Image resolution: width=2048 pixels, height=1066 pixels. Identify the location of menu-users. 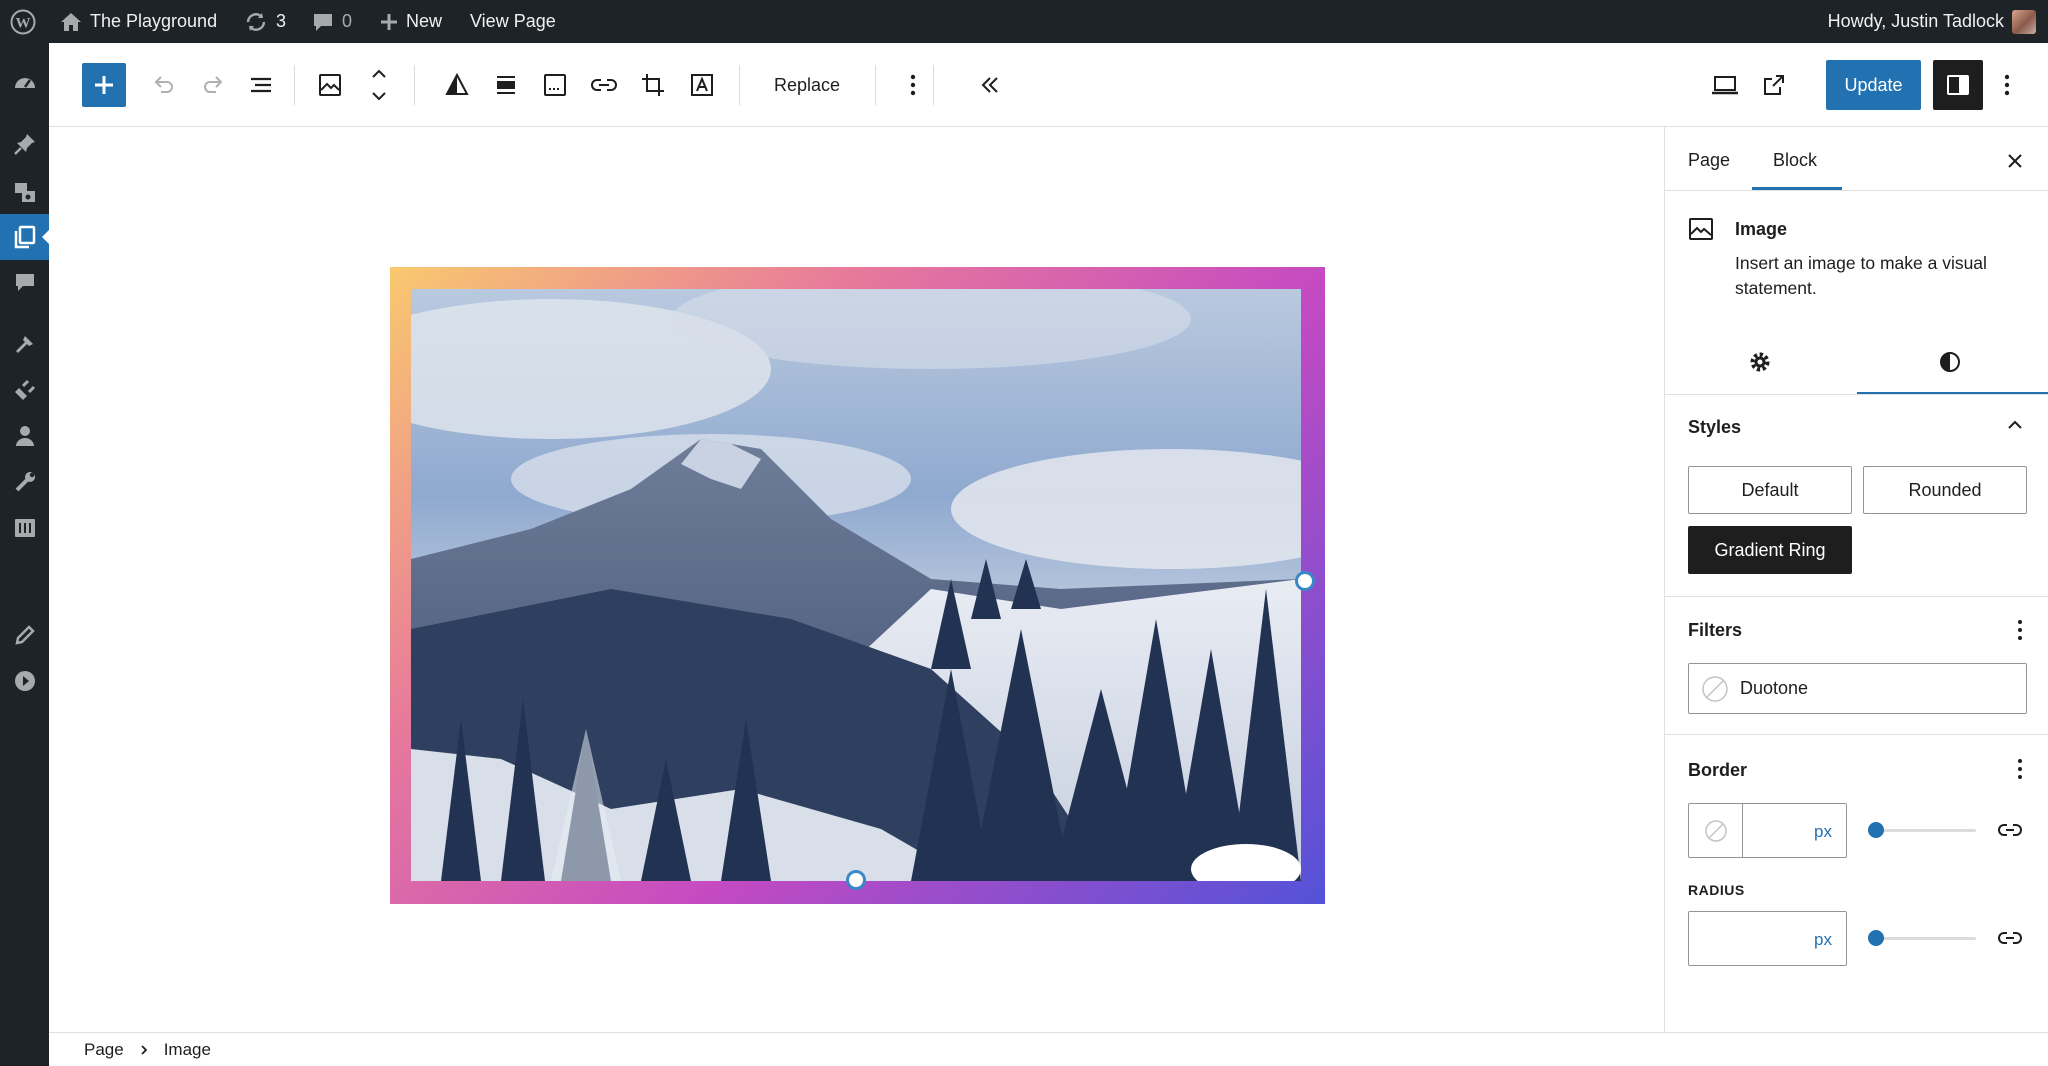
(24, 436).